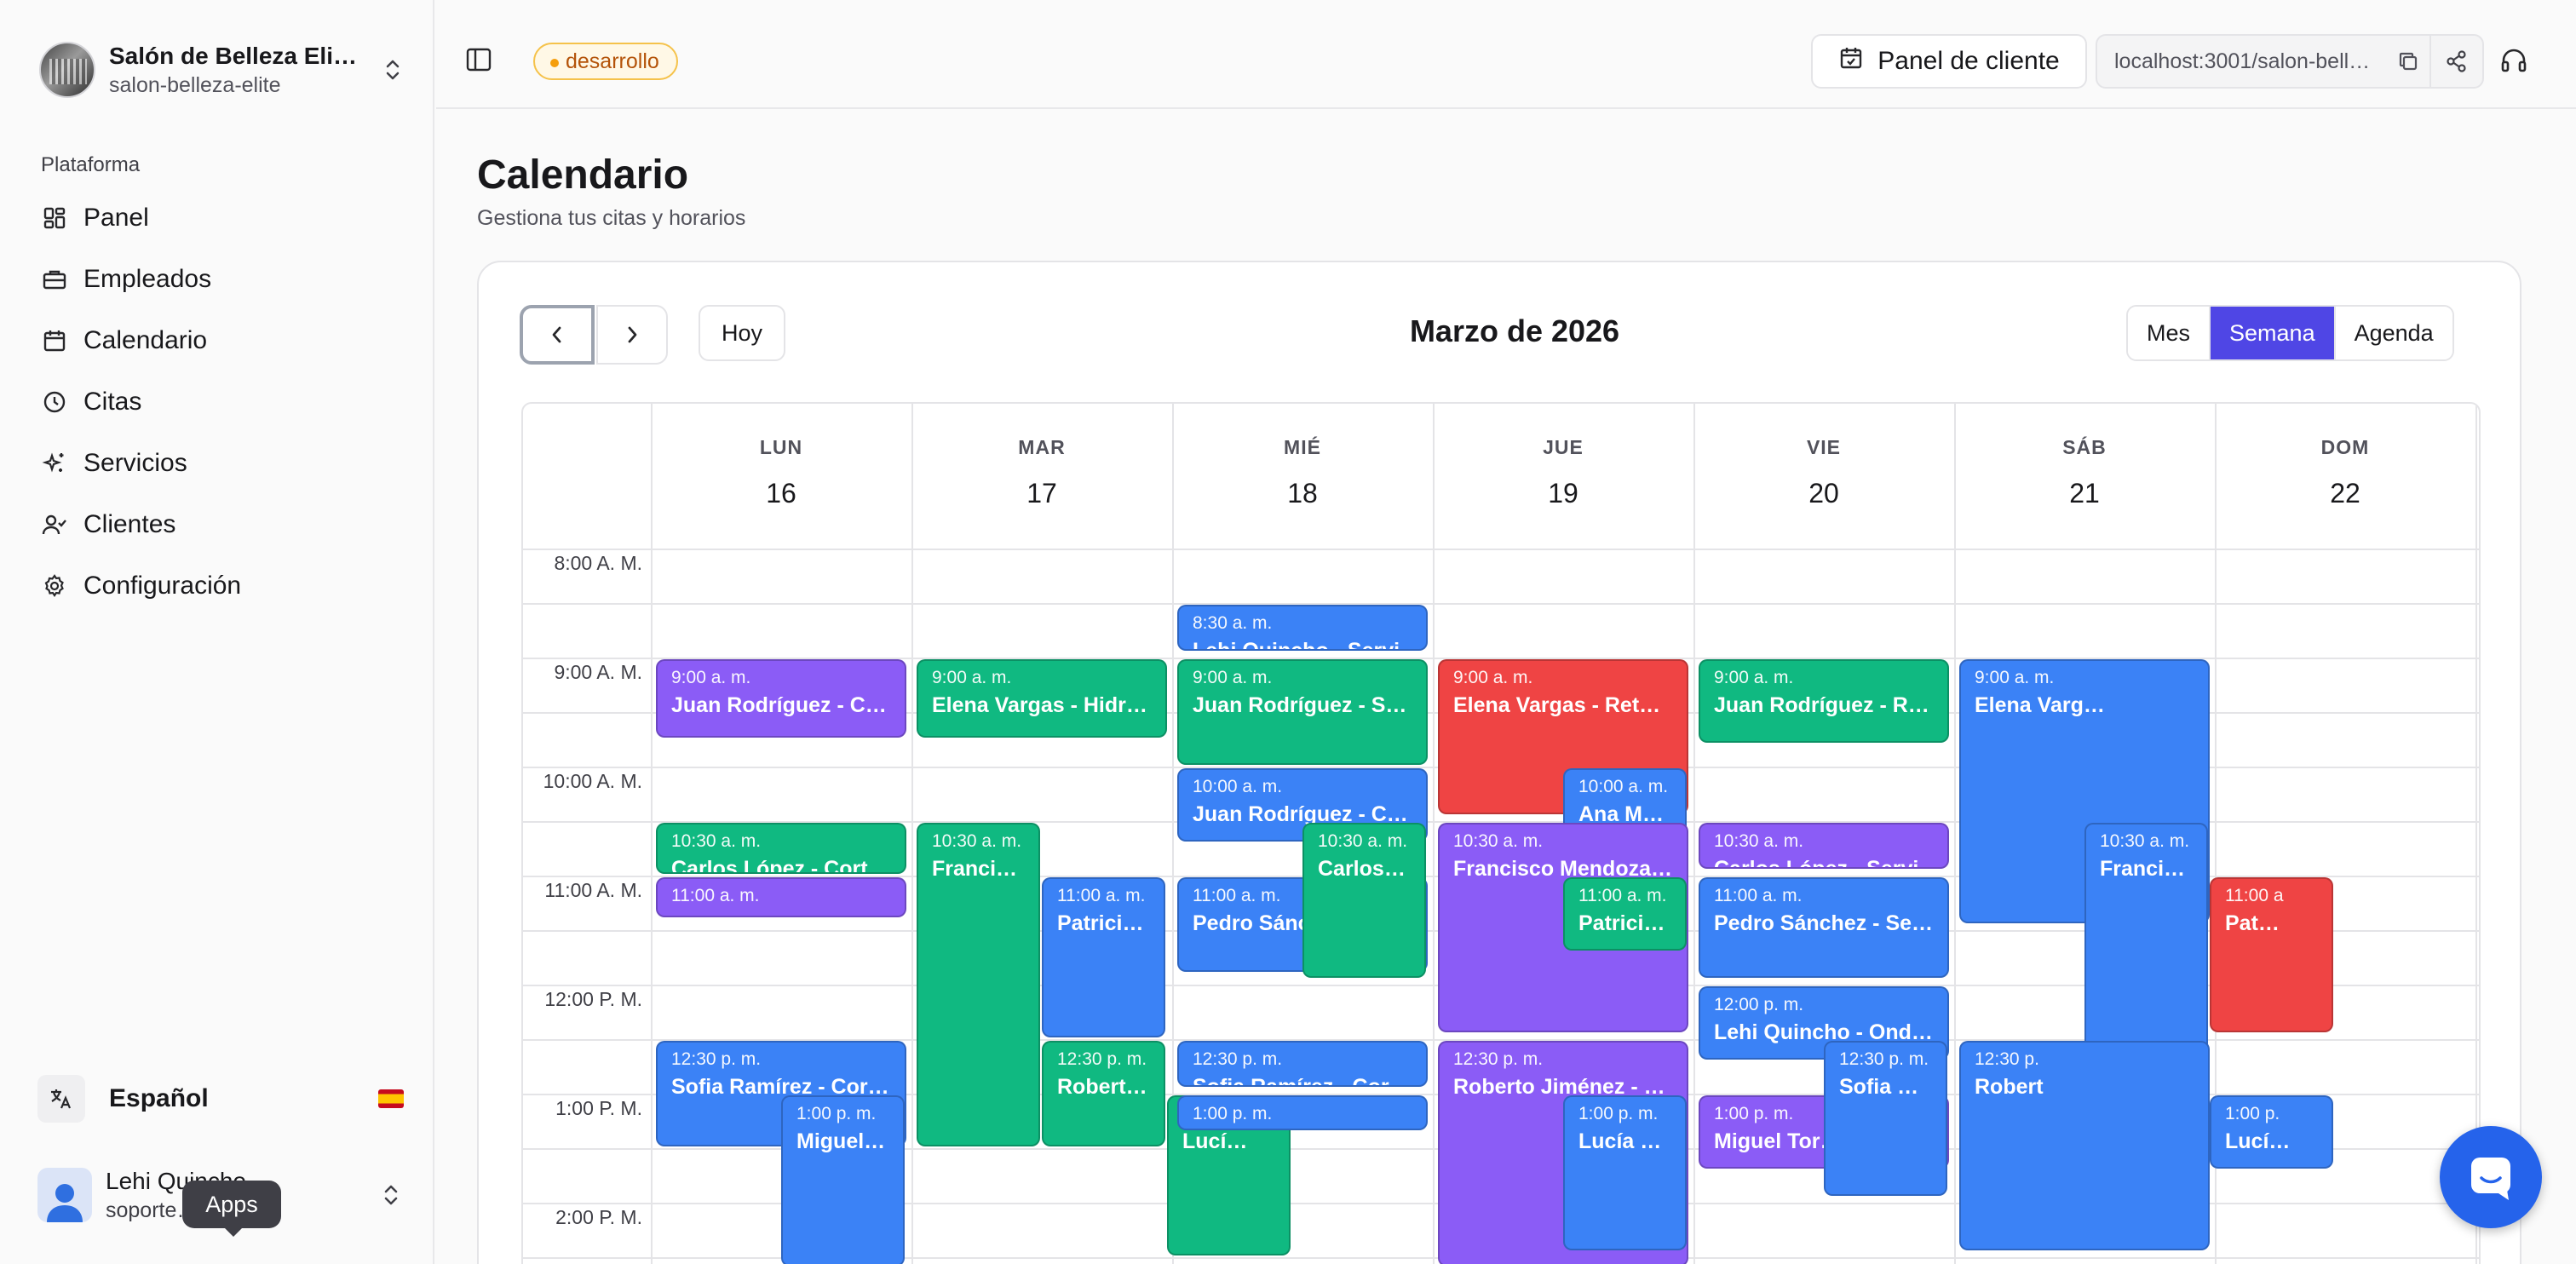  I want to click on view-agenda-button: Agenda, so click(2393, 333).